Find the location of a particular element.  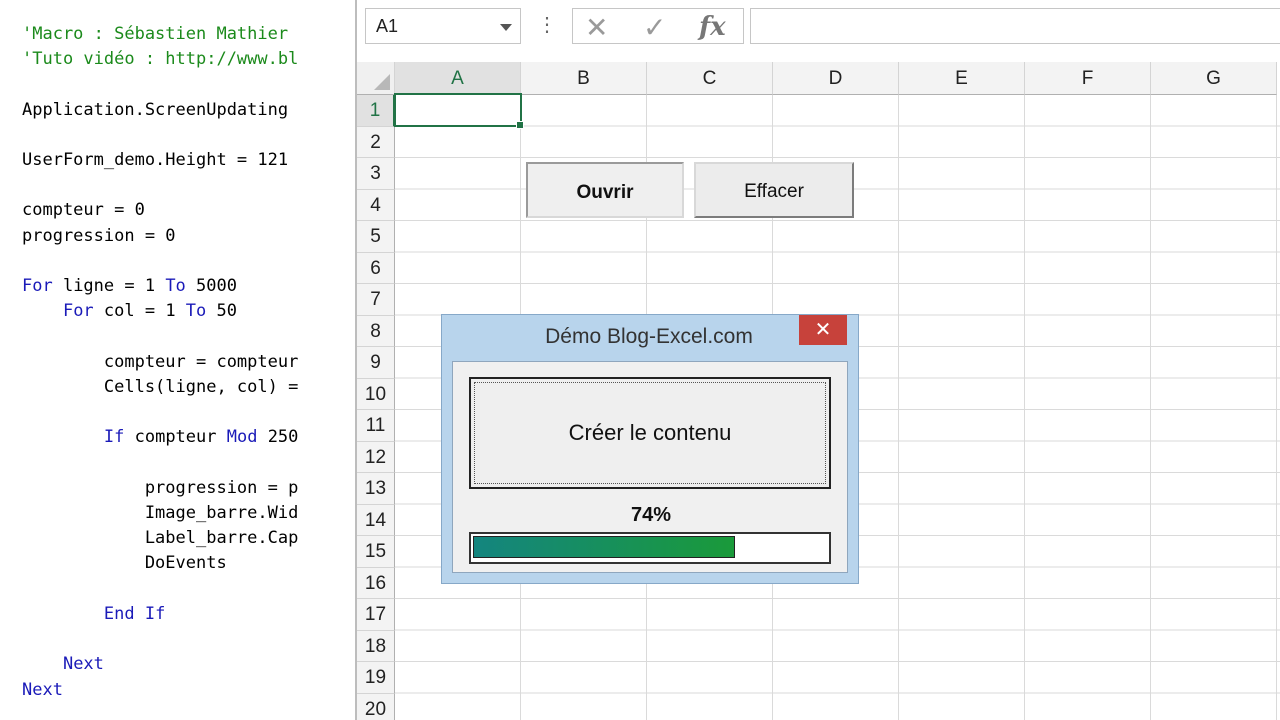

row-header-11: 11 is located at coordinates (376, 426).